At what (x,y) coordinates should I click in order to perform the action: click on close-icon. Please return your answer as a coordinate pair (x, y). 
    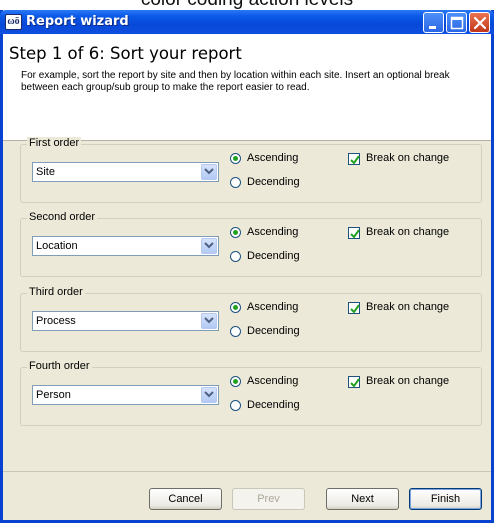
    Looking at the image, I should click on (480, 23).